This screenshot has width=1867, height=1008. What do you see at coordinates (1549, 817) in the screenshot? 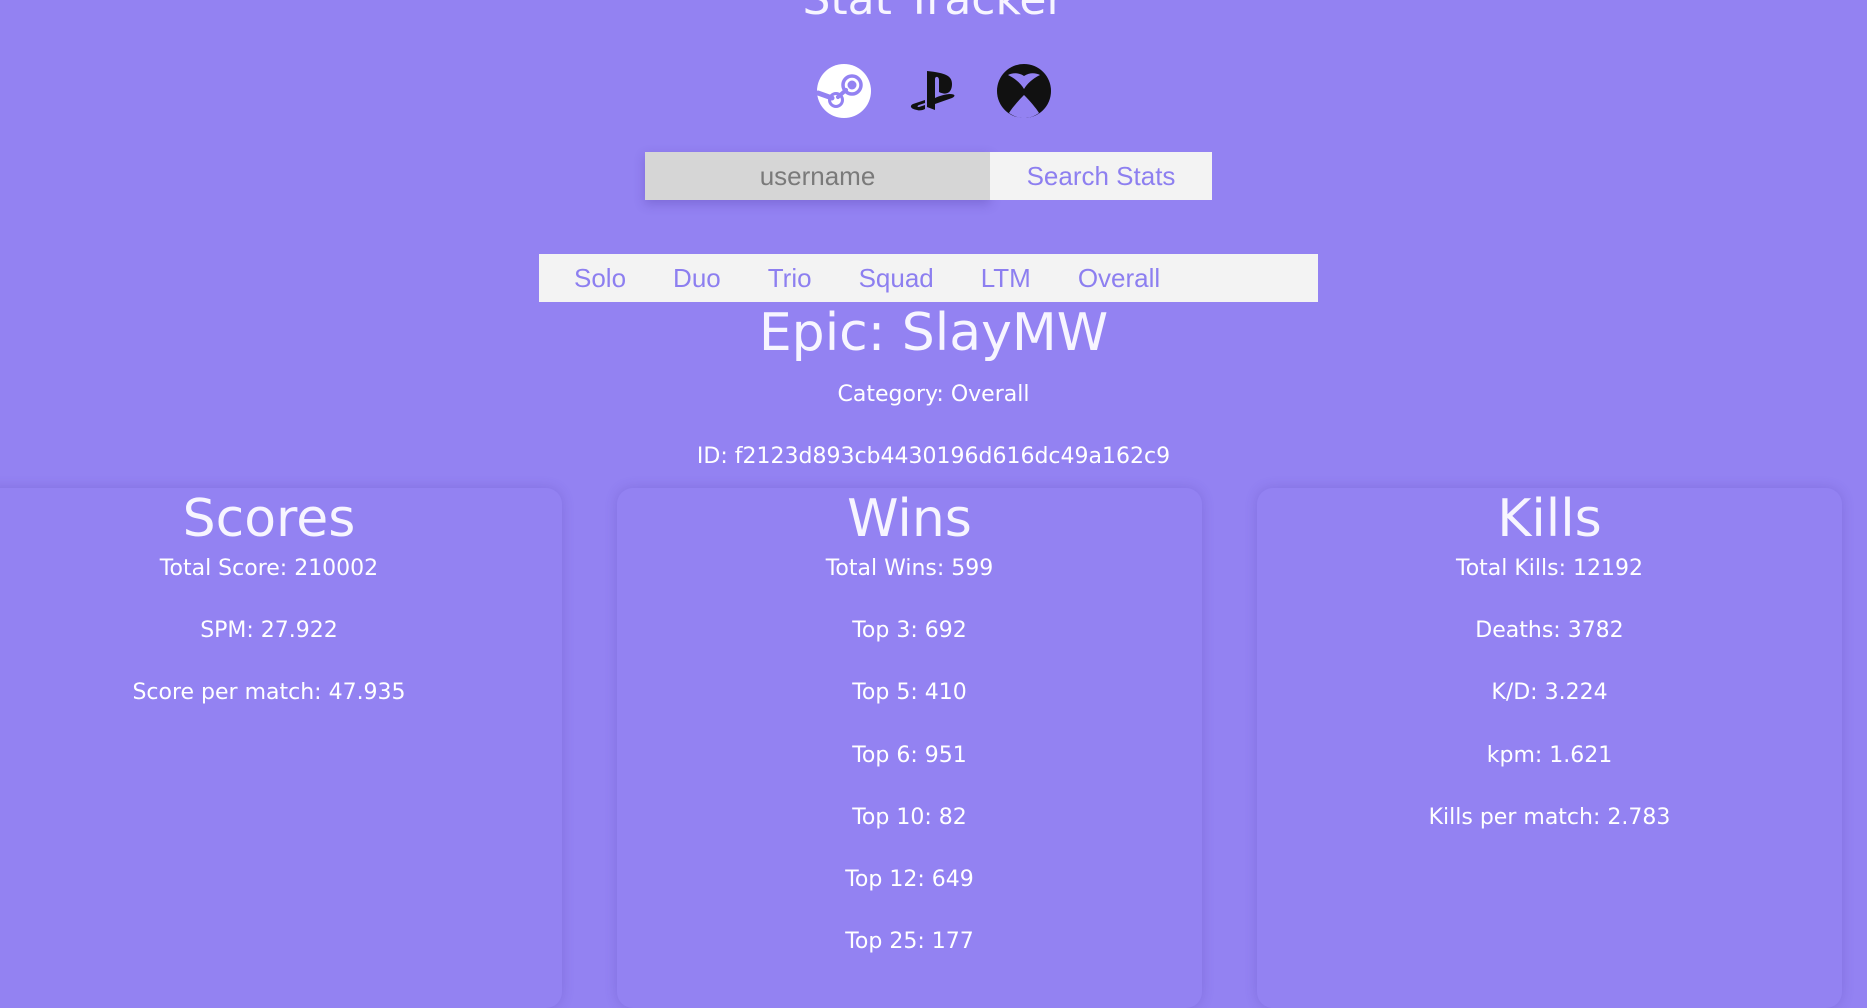
I see `stat-kills-per-match: Kills per match: 2.783` at bounding box center [1549, 817].